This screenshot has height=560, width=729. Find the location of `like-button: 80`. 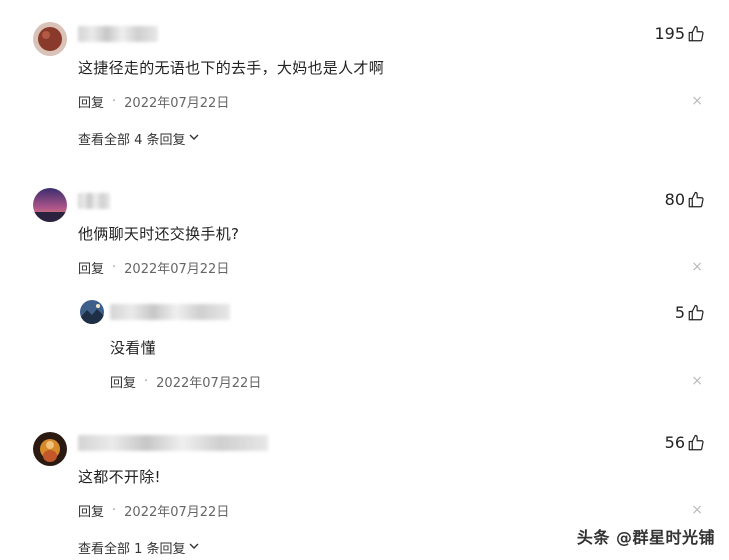

like-button: 80 is located at coordinates (685, 199).